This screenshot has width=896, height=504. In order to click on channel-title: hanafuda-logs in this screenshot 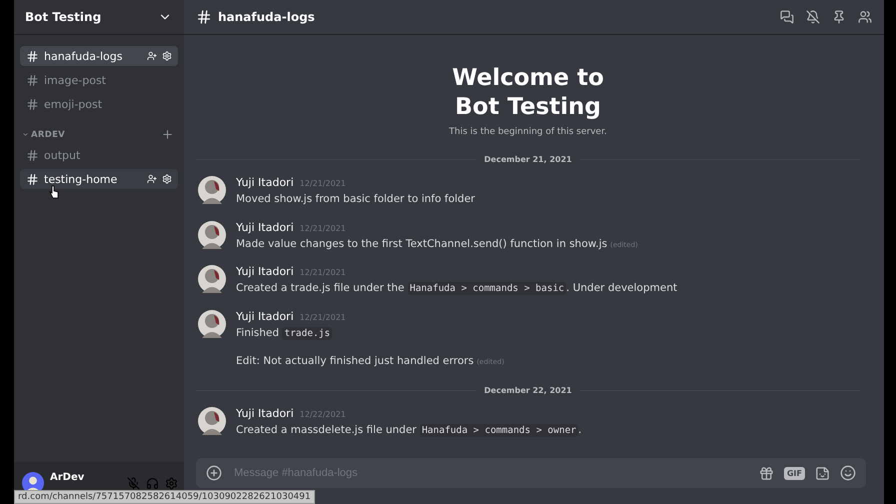, I will do `click(267, 17)`.